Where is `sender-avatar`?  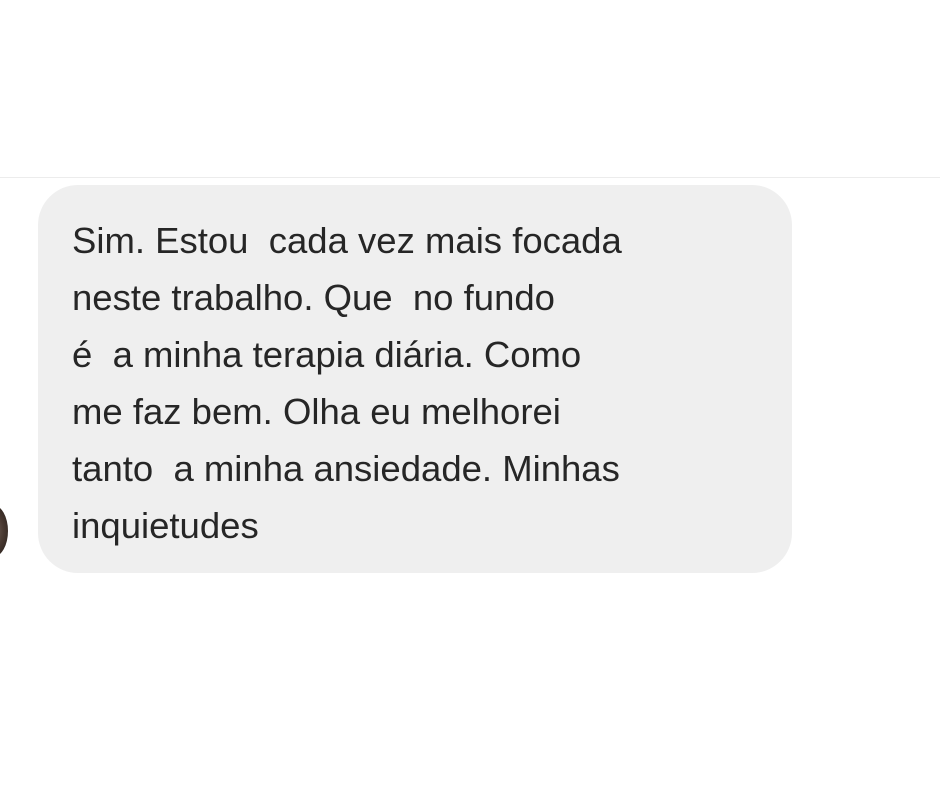
sender-avatar is located at coordinates (4, 531).